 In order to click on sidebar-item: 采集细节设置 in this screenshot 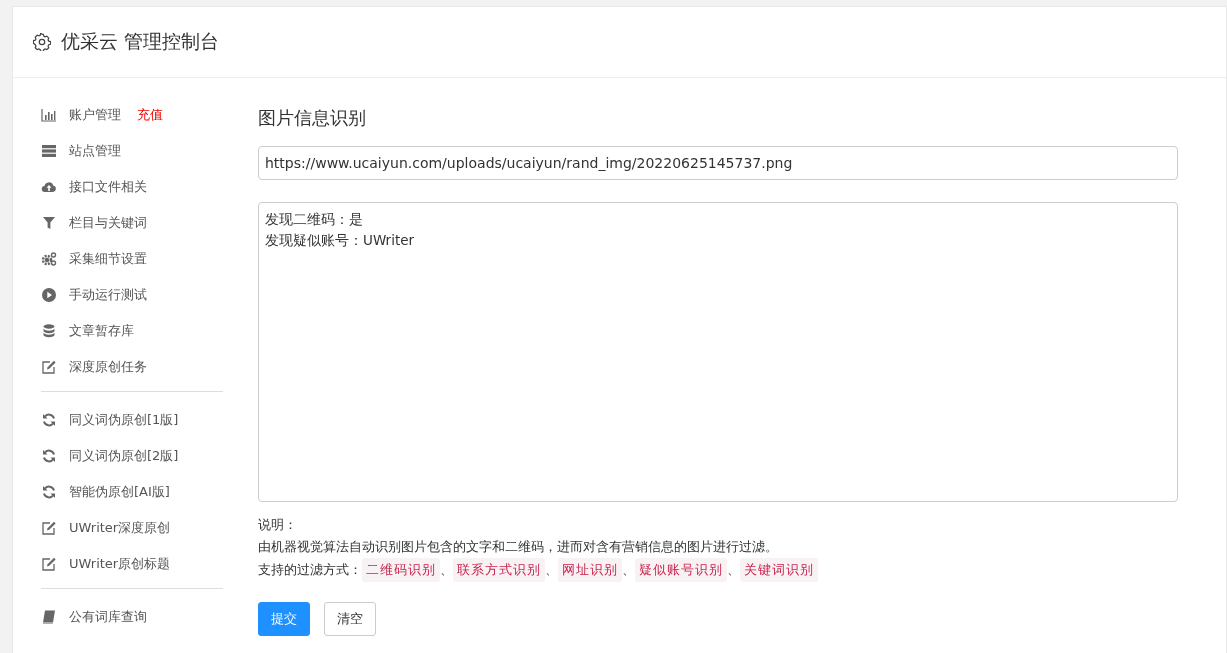, I will do `click(108, 259)`.